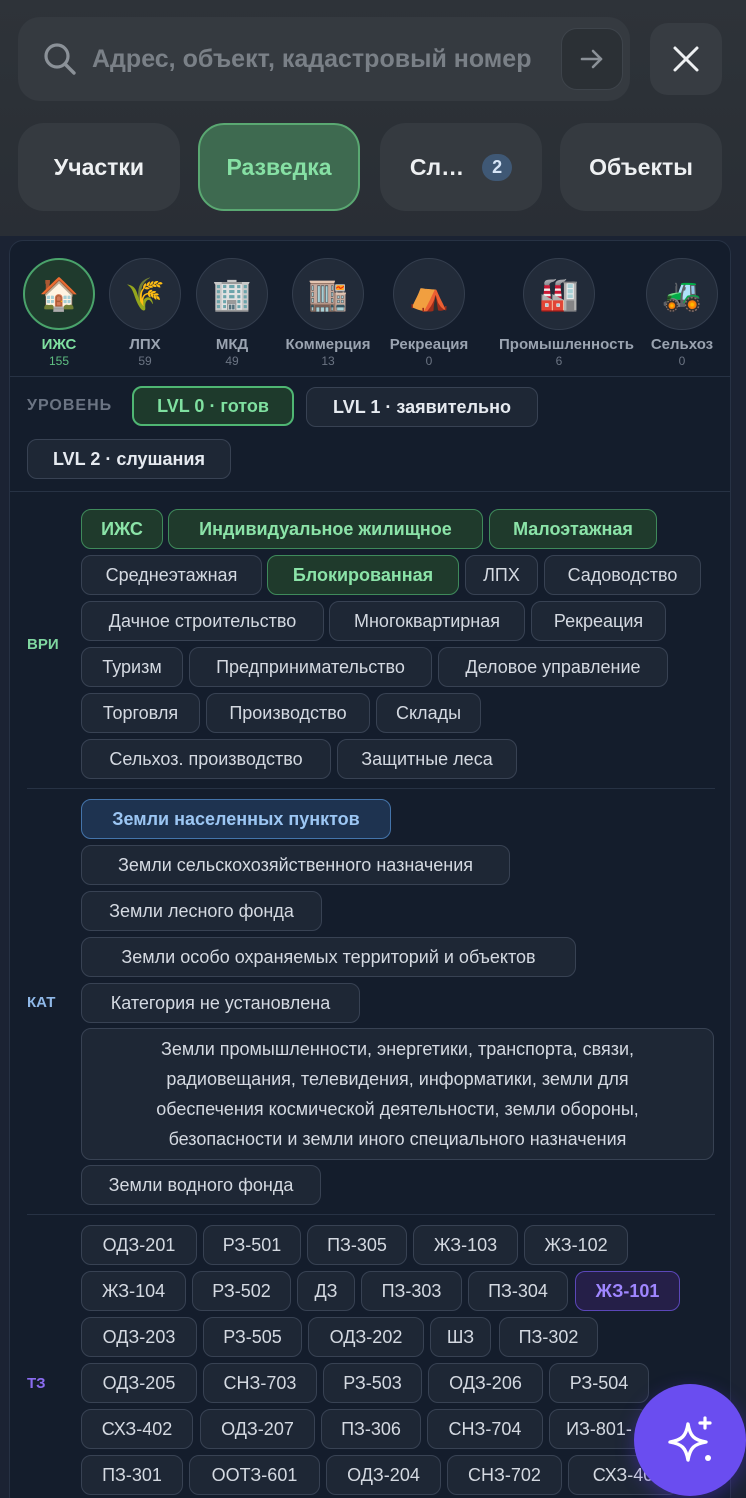 The image size is (746, 1498). What do you see at coordinates (501, 575) in the screenshot?
I see `vri-chip: ЛПХ` at bounding box center [501, 575].